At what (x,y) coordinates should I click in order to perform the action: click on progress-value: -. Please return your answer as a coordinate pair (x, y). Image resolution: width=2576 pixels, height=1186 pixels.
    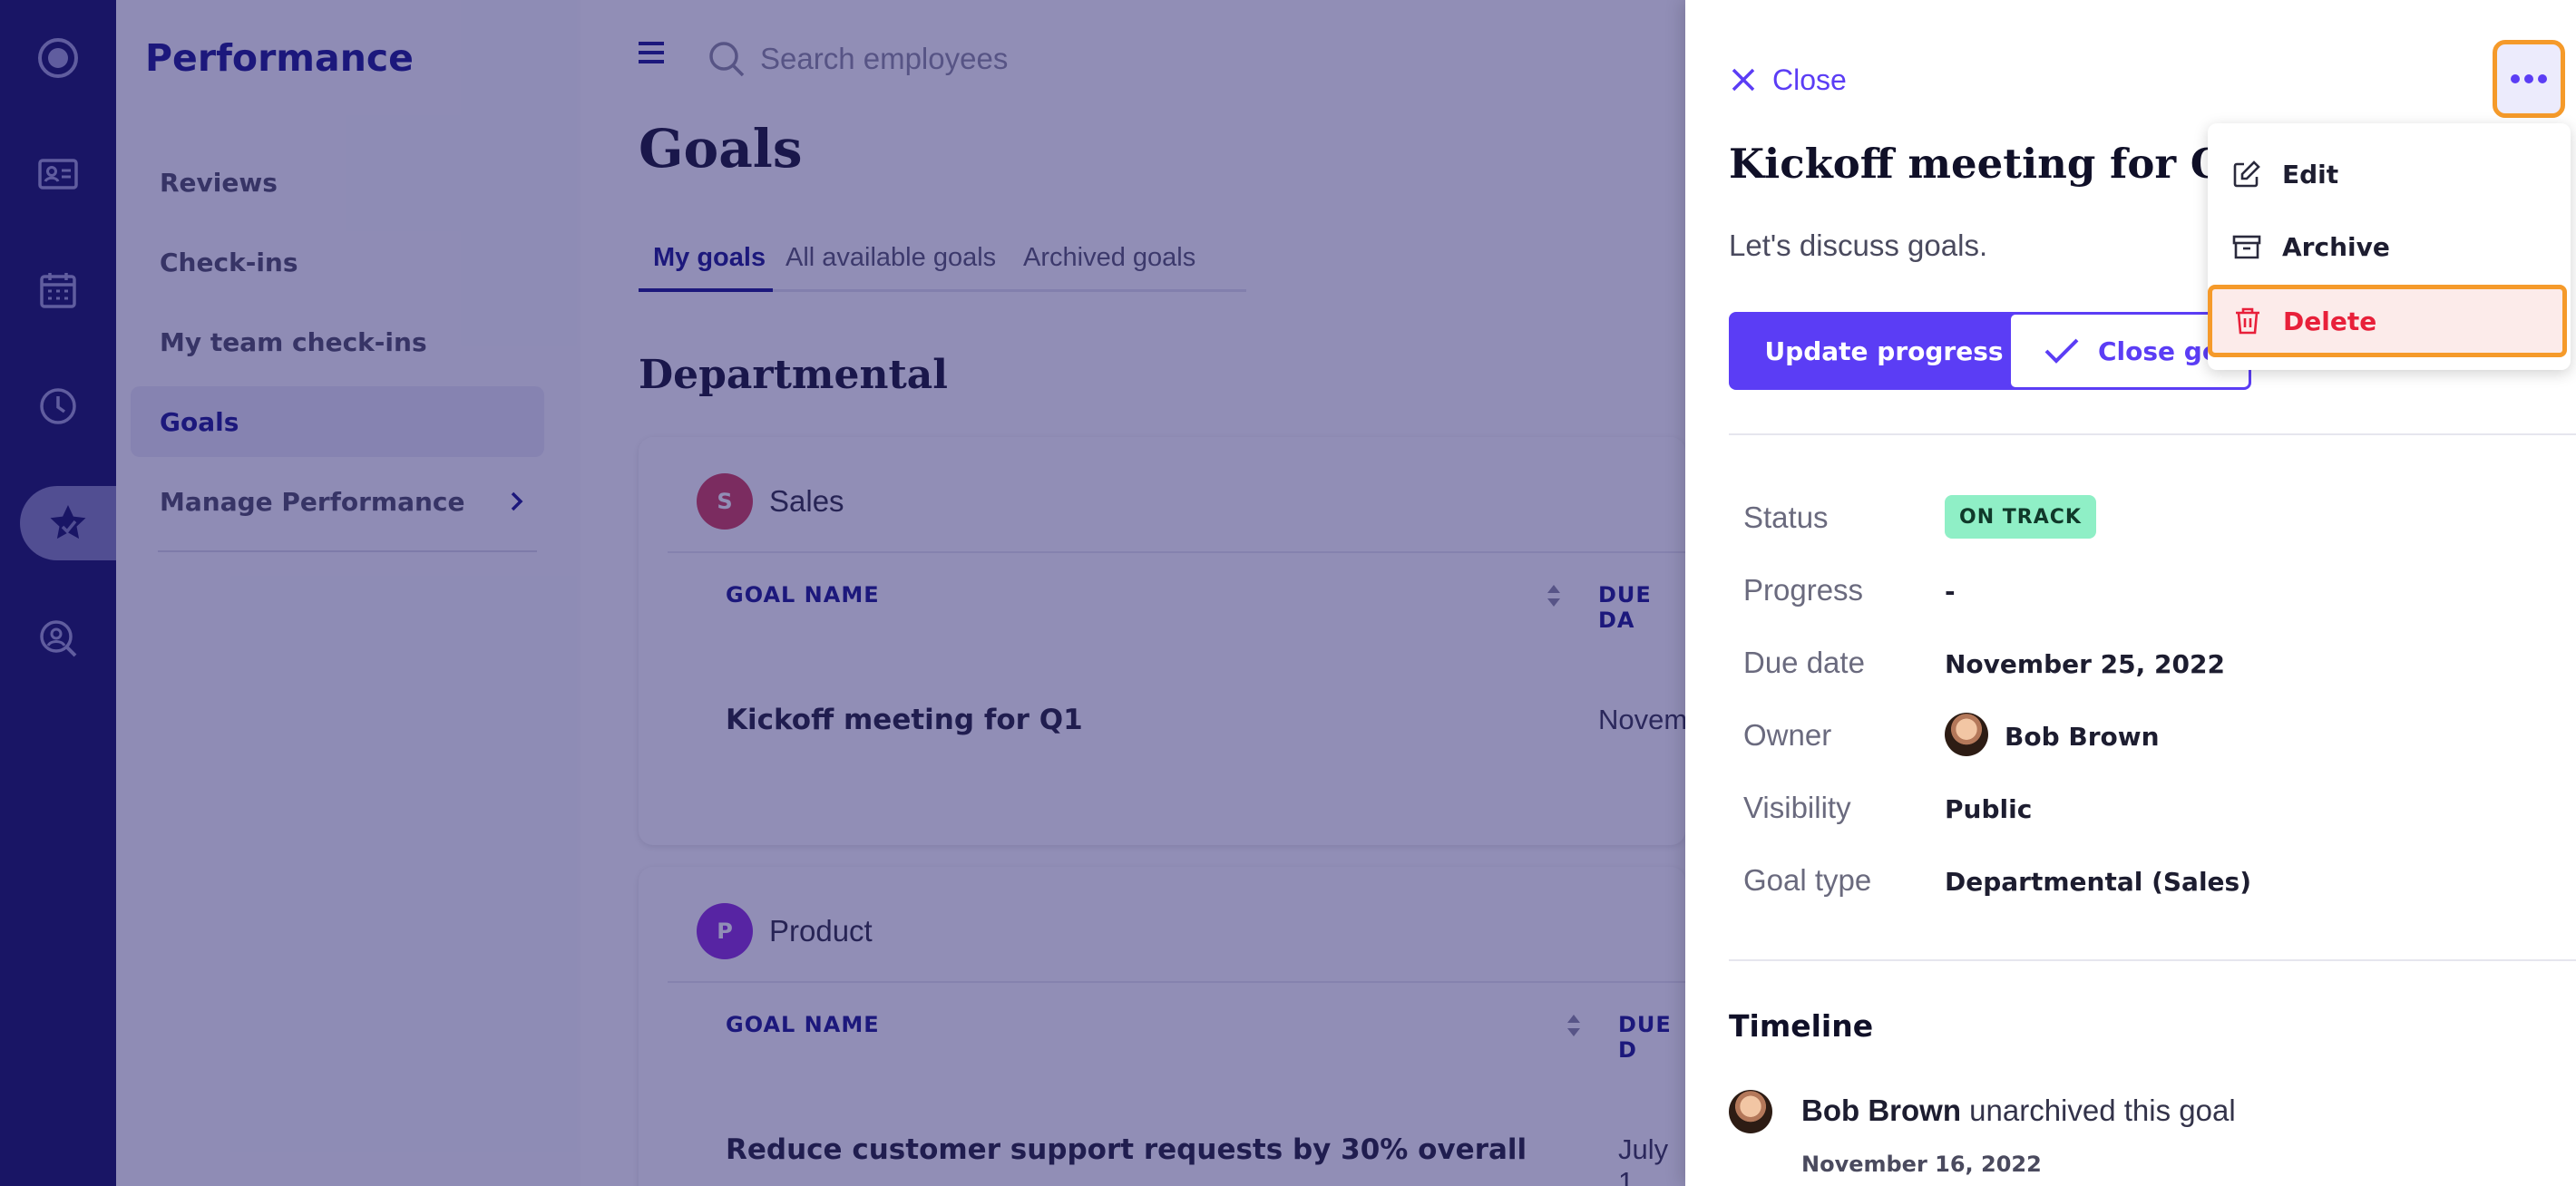
    Looking at the image, I should click on (1950, 592).